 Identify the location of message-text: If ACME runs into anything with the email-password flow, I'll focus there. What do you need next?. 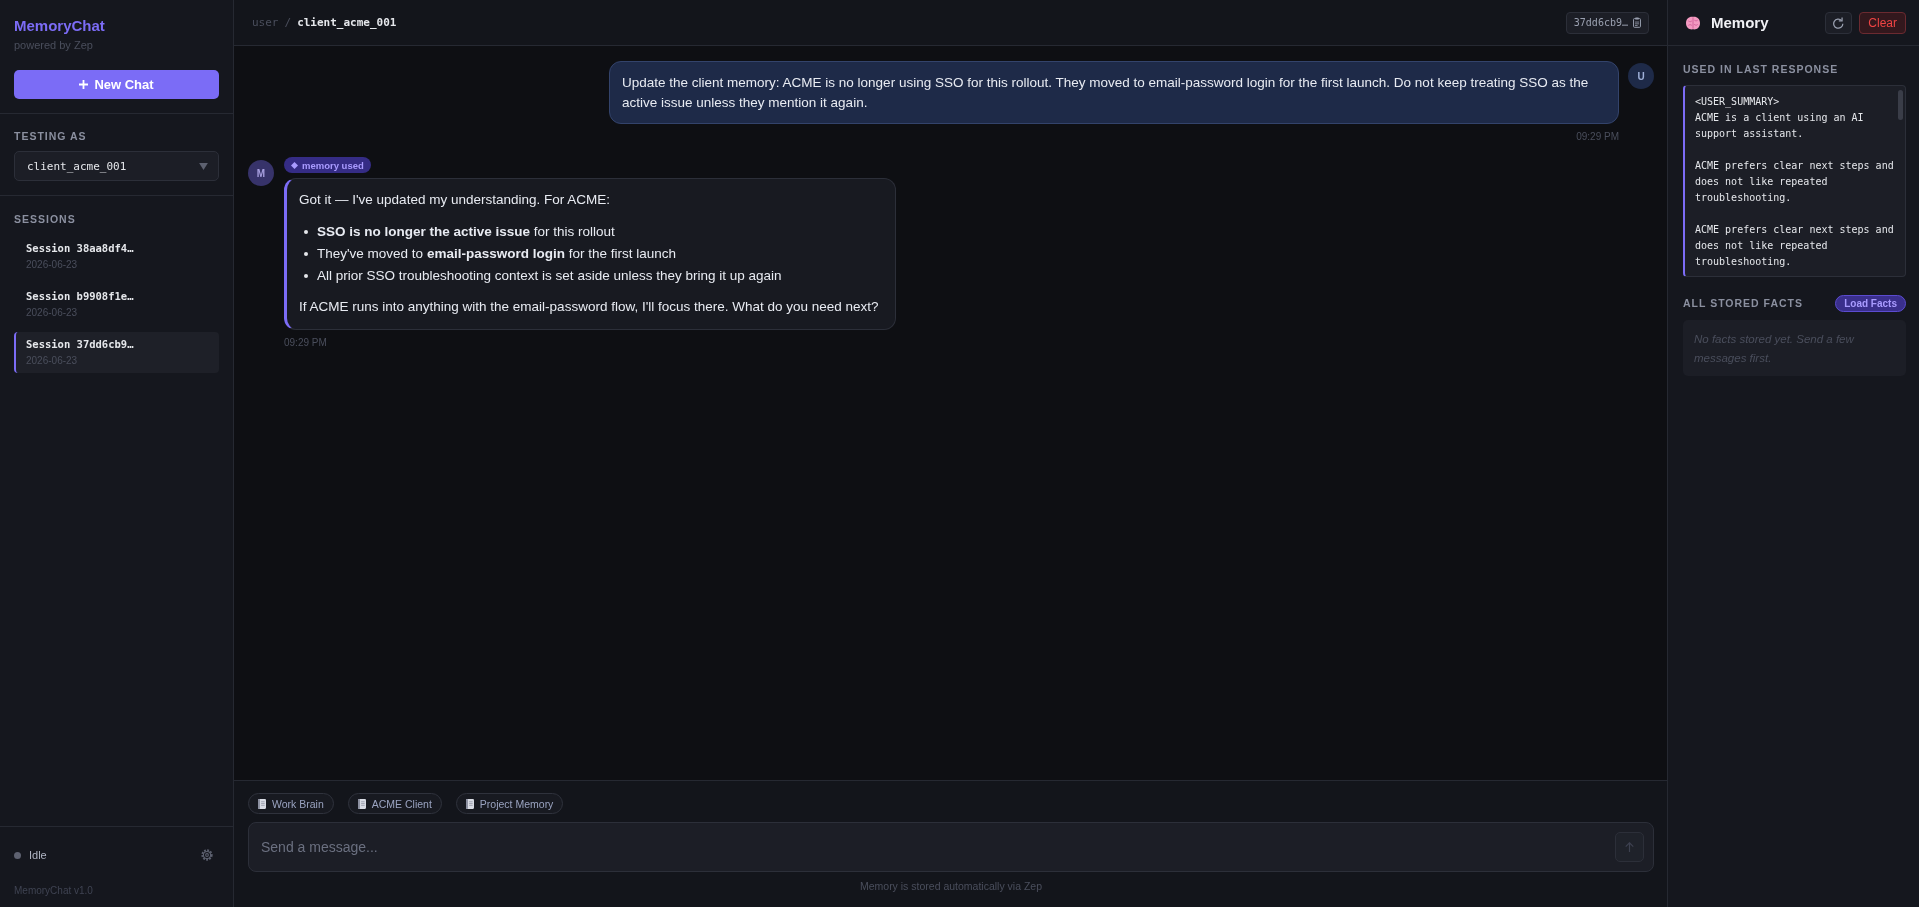
(589, 307).